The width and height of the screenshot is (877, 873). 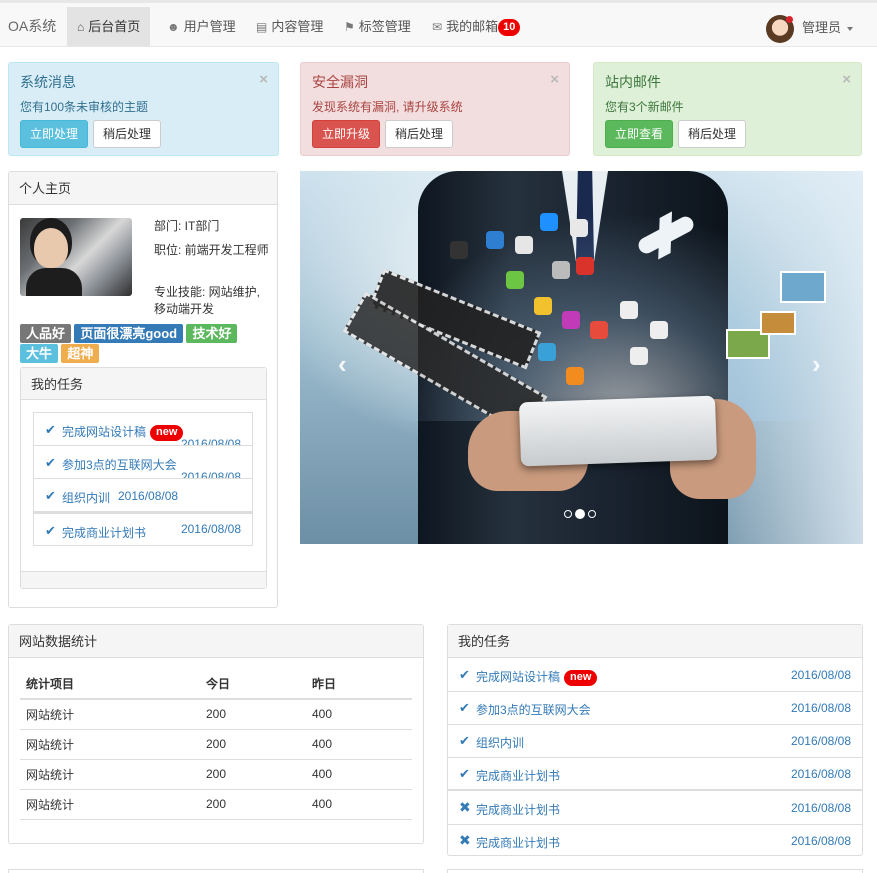 What do you see at coordinates (349, 27) in the screenshot?
I see `tags-icon: ⚑` at bounding box center [349, 27].